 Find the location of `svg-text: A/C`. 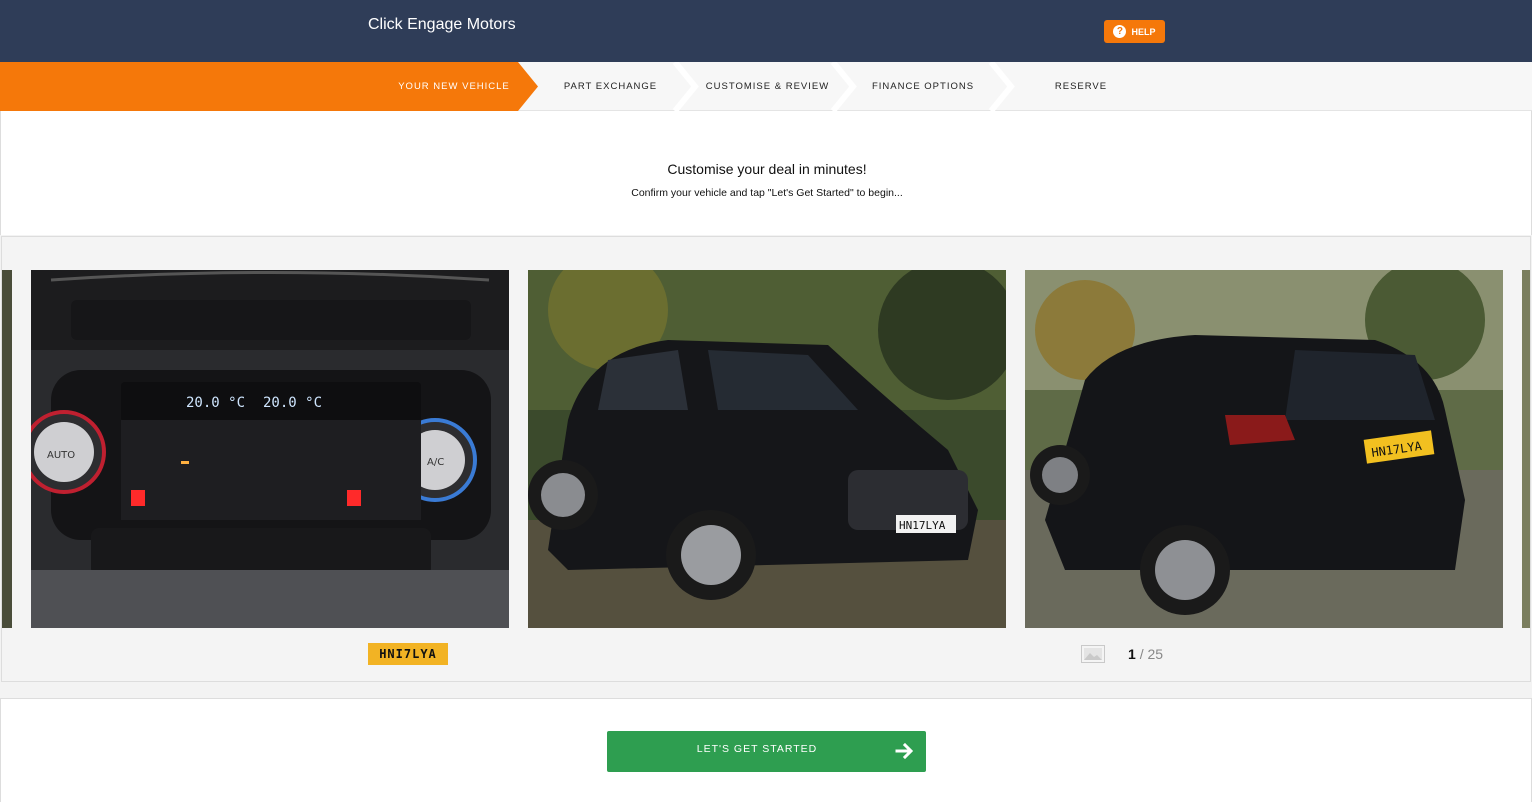

svg-text: A/C is located at coordinates (435, 462).